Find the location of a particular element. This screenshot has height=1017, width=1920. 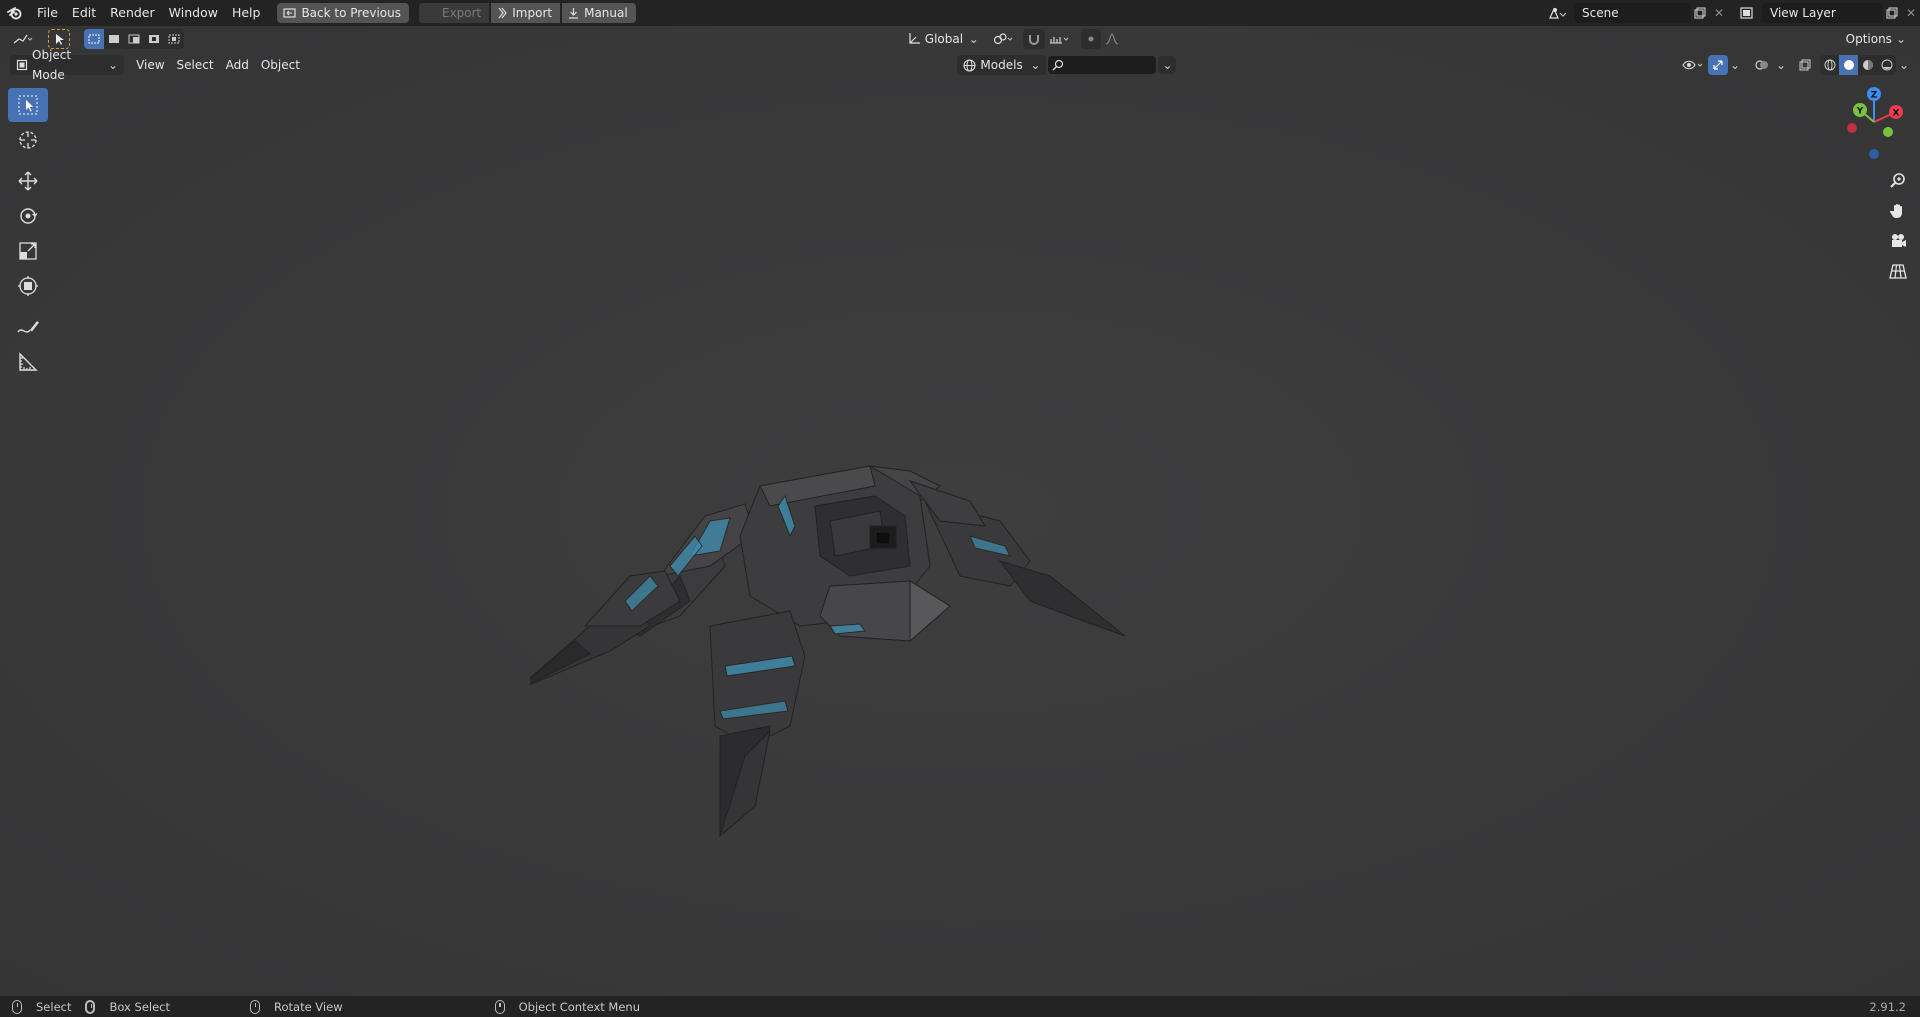

menu-select: Select is located at coordinates (195, 65).